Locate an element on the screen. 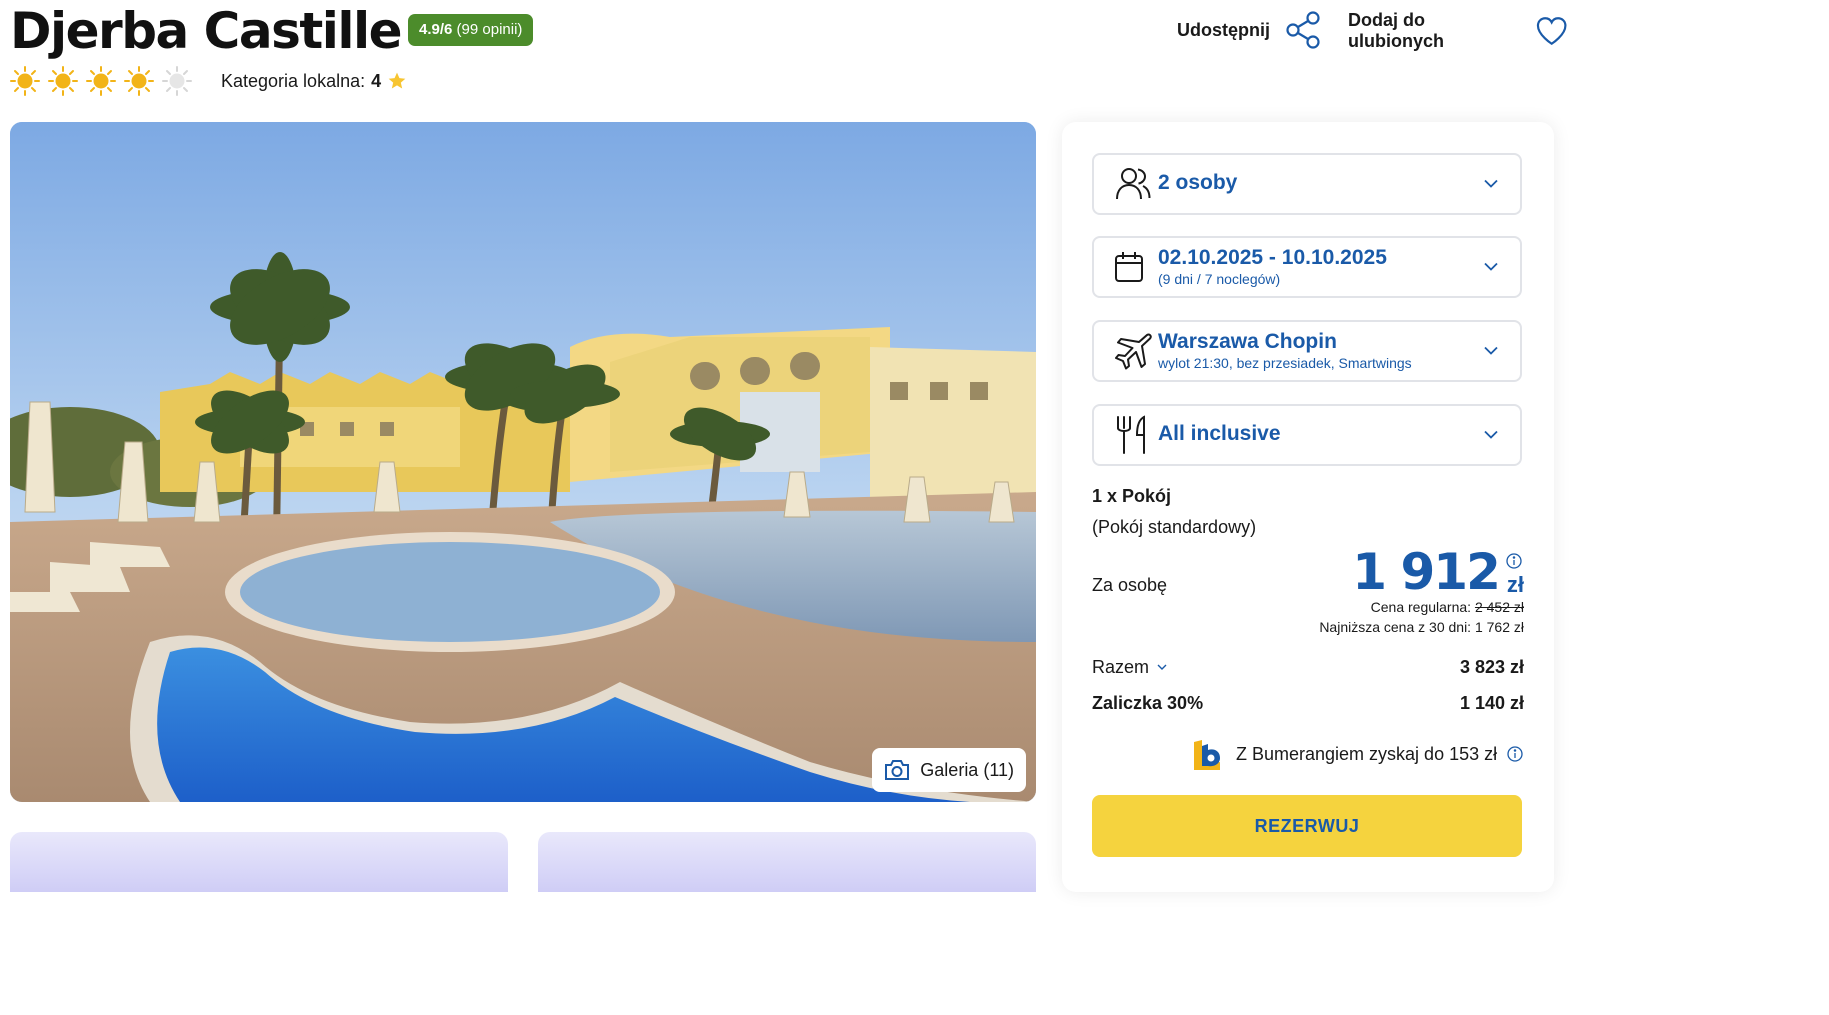 The height and width of the screenshot is (1015, 1829). persons-value: 2 osoby is located at coordinates (1198, 182).